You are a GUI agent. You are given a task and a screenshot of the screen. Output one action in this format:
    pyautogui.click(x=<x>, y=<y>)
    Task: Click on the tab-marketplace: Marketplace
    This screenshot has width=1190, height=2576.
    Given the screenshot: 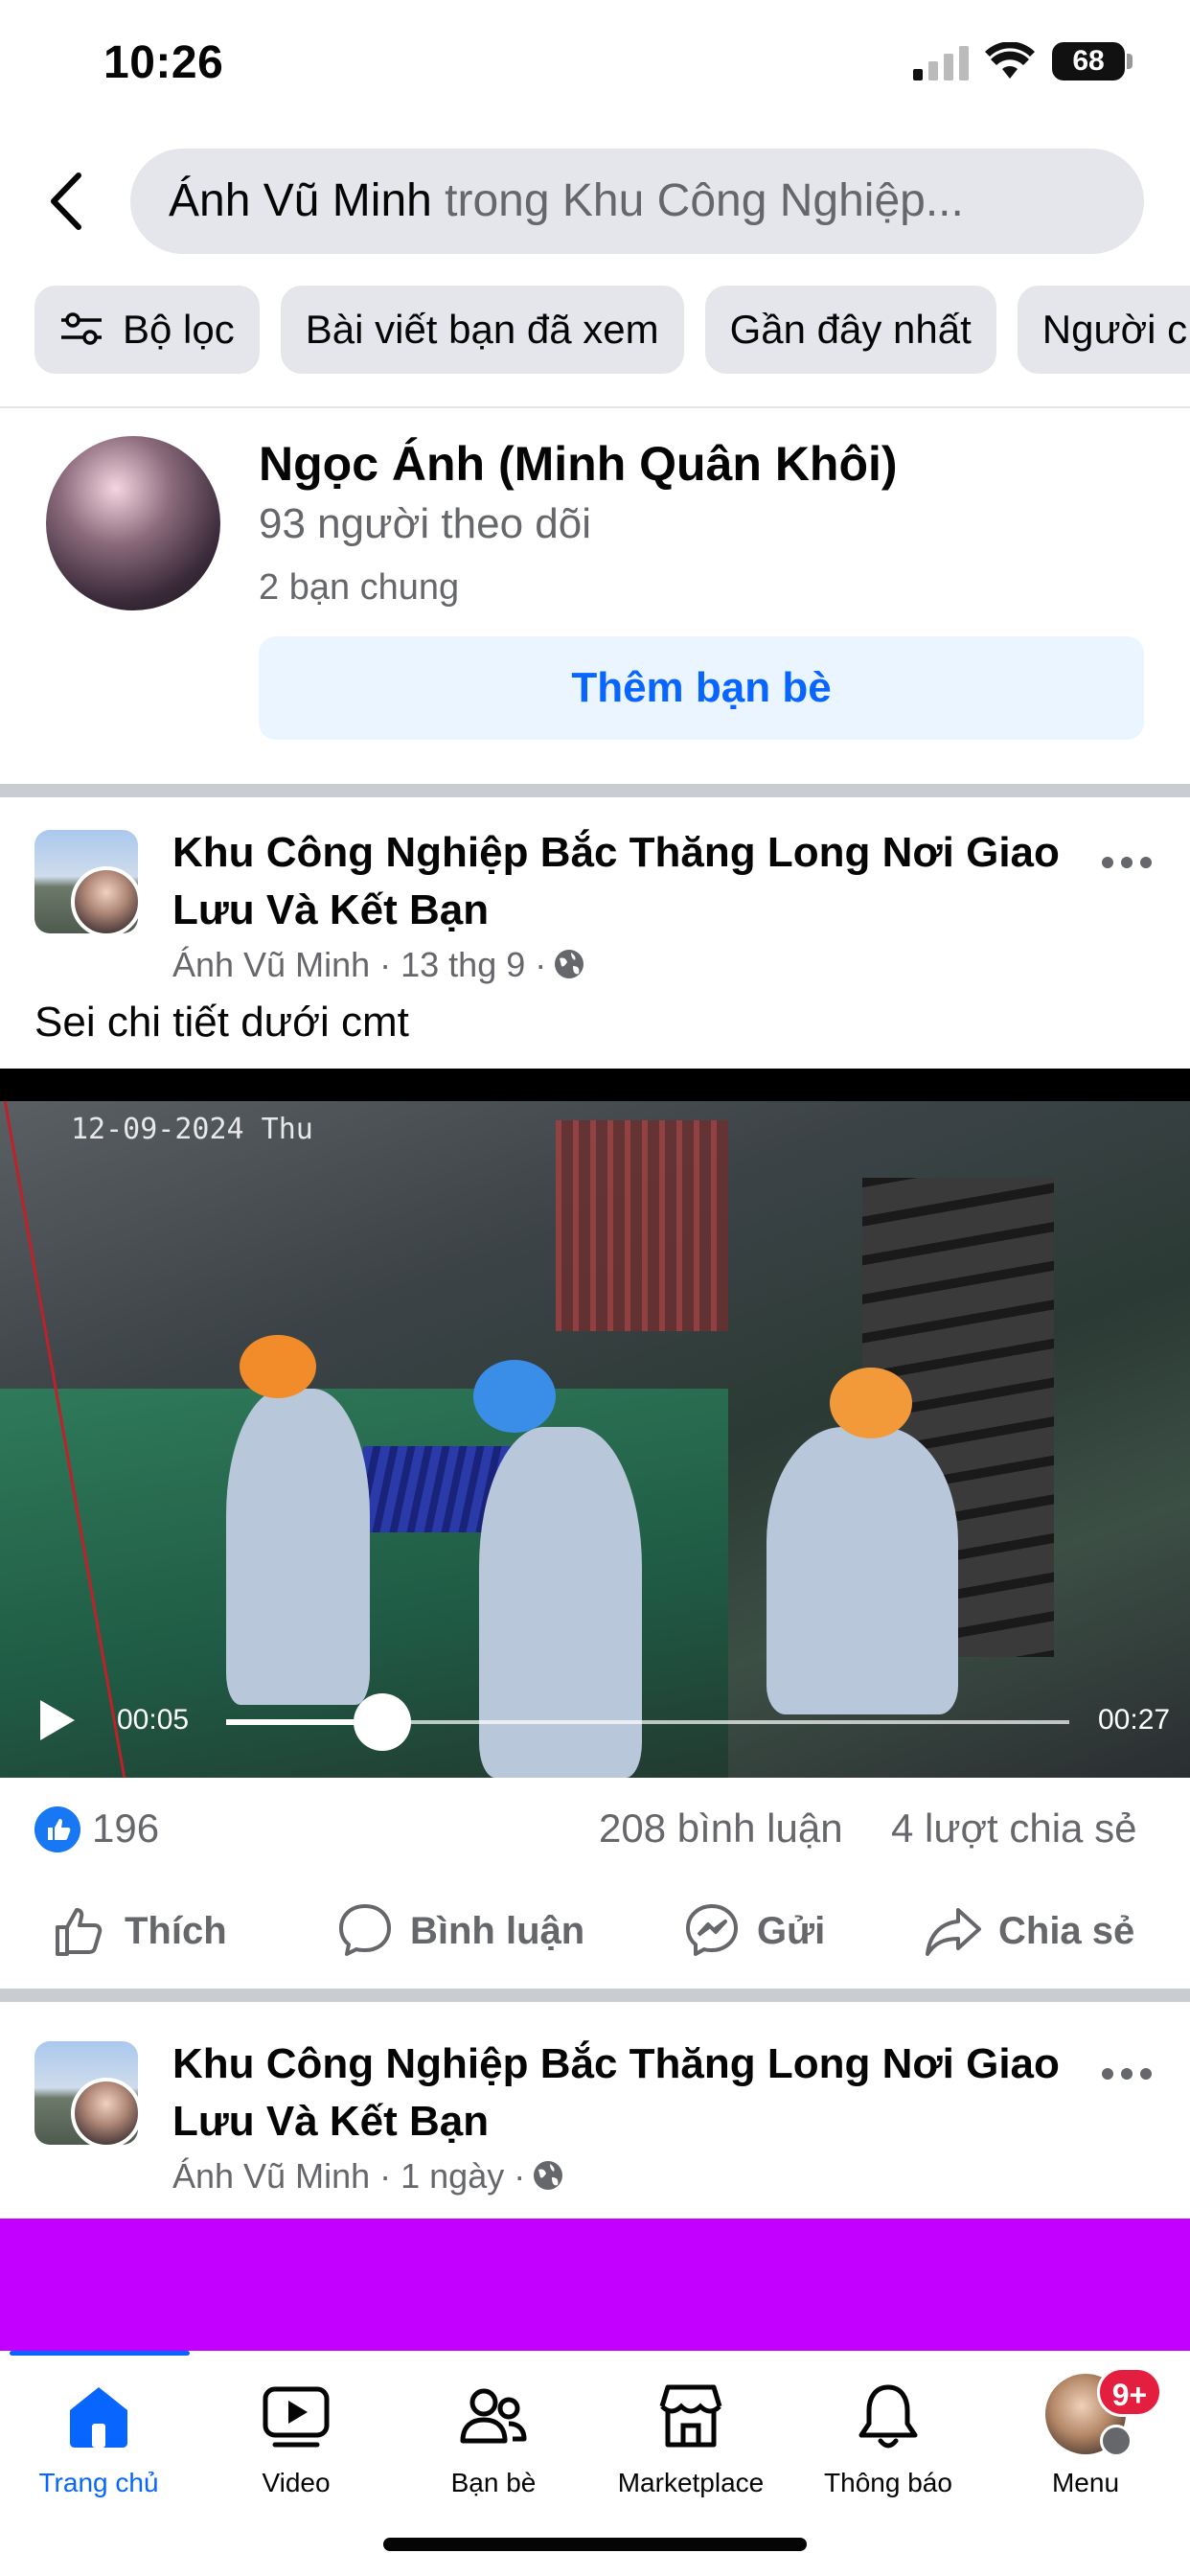 What is the action you would take?
    pyautogui.click(x=691, y=2427)
    